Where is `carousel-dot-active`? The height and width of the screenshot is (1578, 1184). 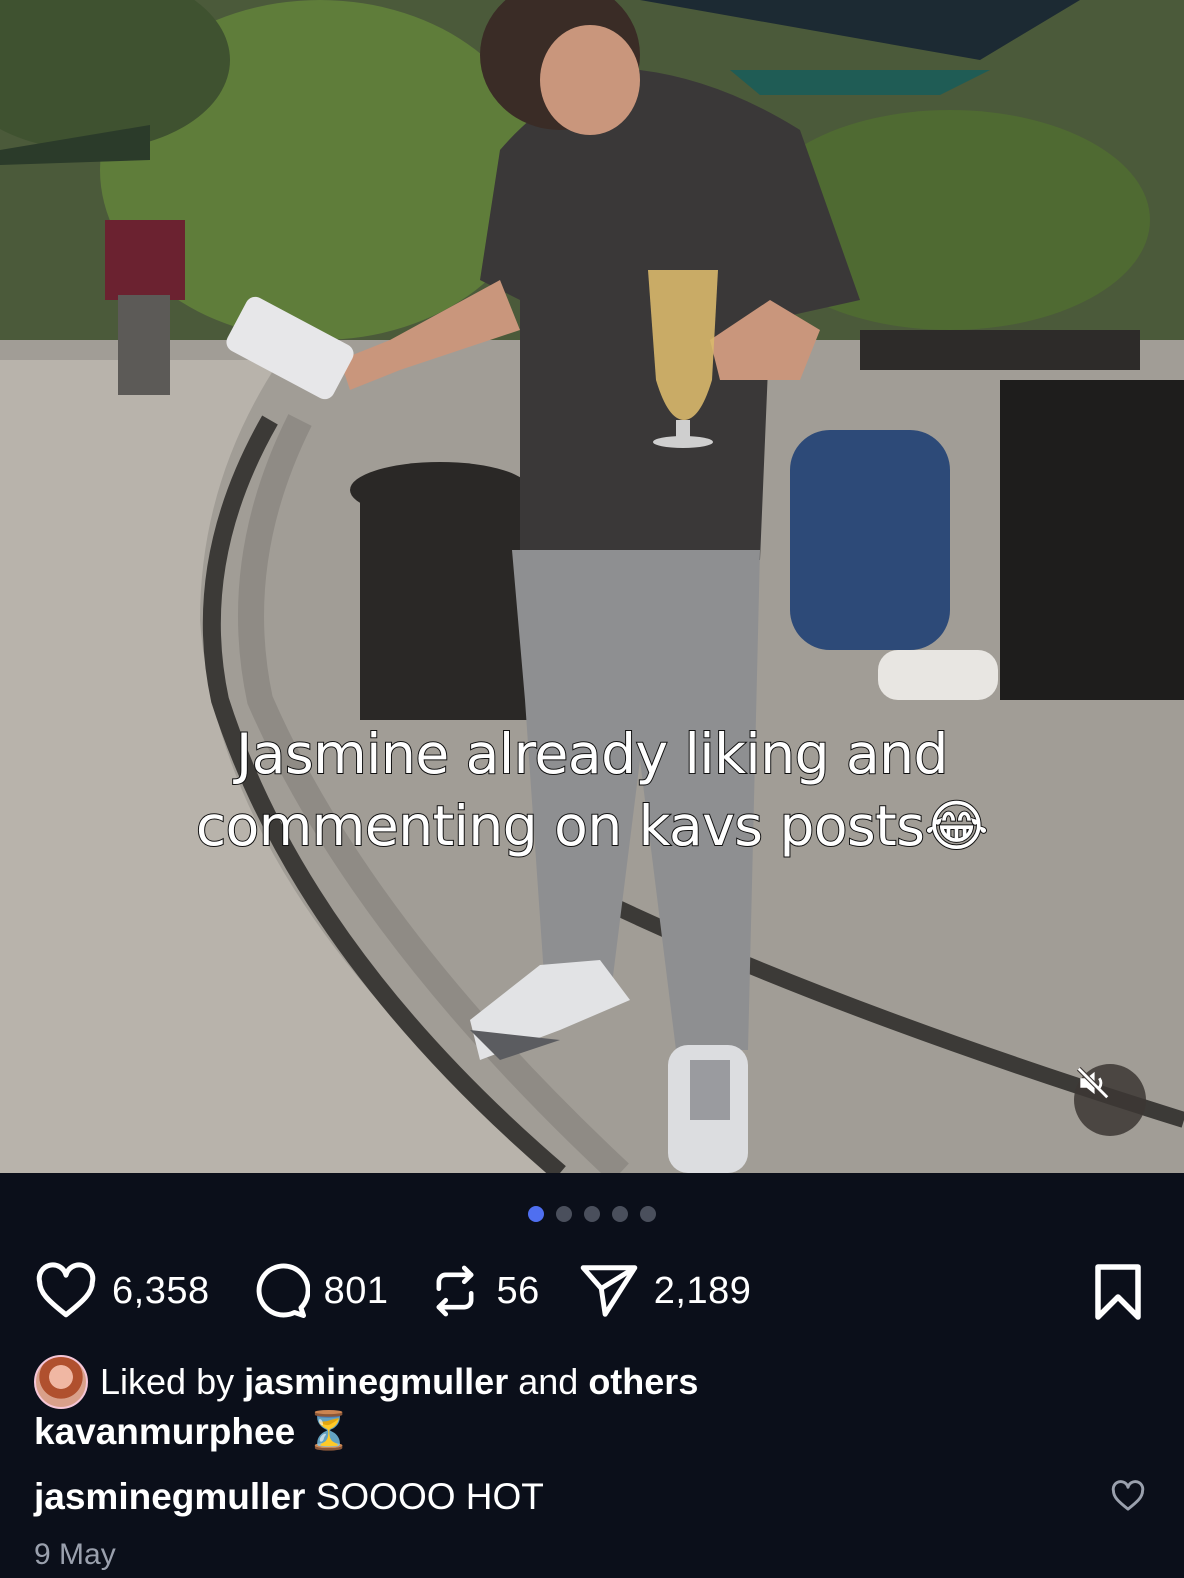
carousel-dot-active is located at coordinates (536, 1214).